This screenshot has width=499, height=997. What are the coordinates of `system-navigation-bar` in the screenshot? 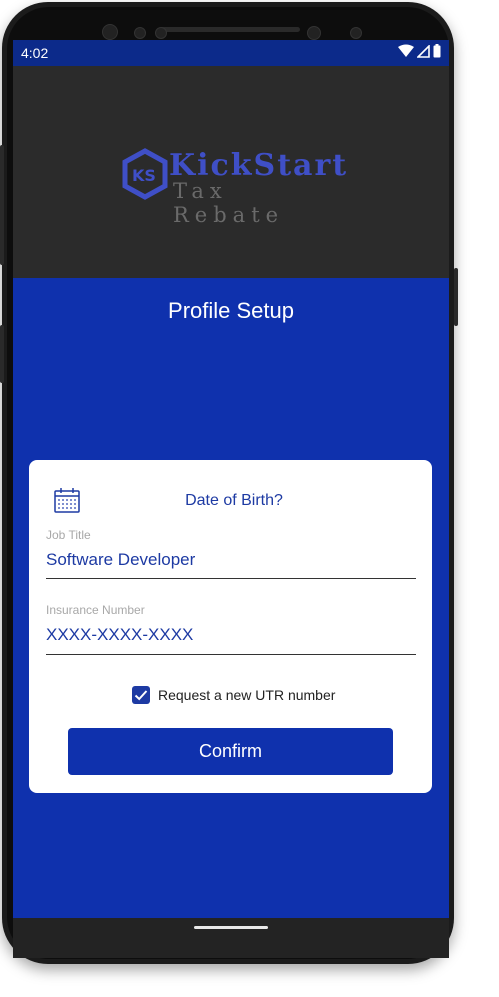 It's located at (231, 938).